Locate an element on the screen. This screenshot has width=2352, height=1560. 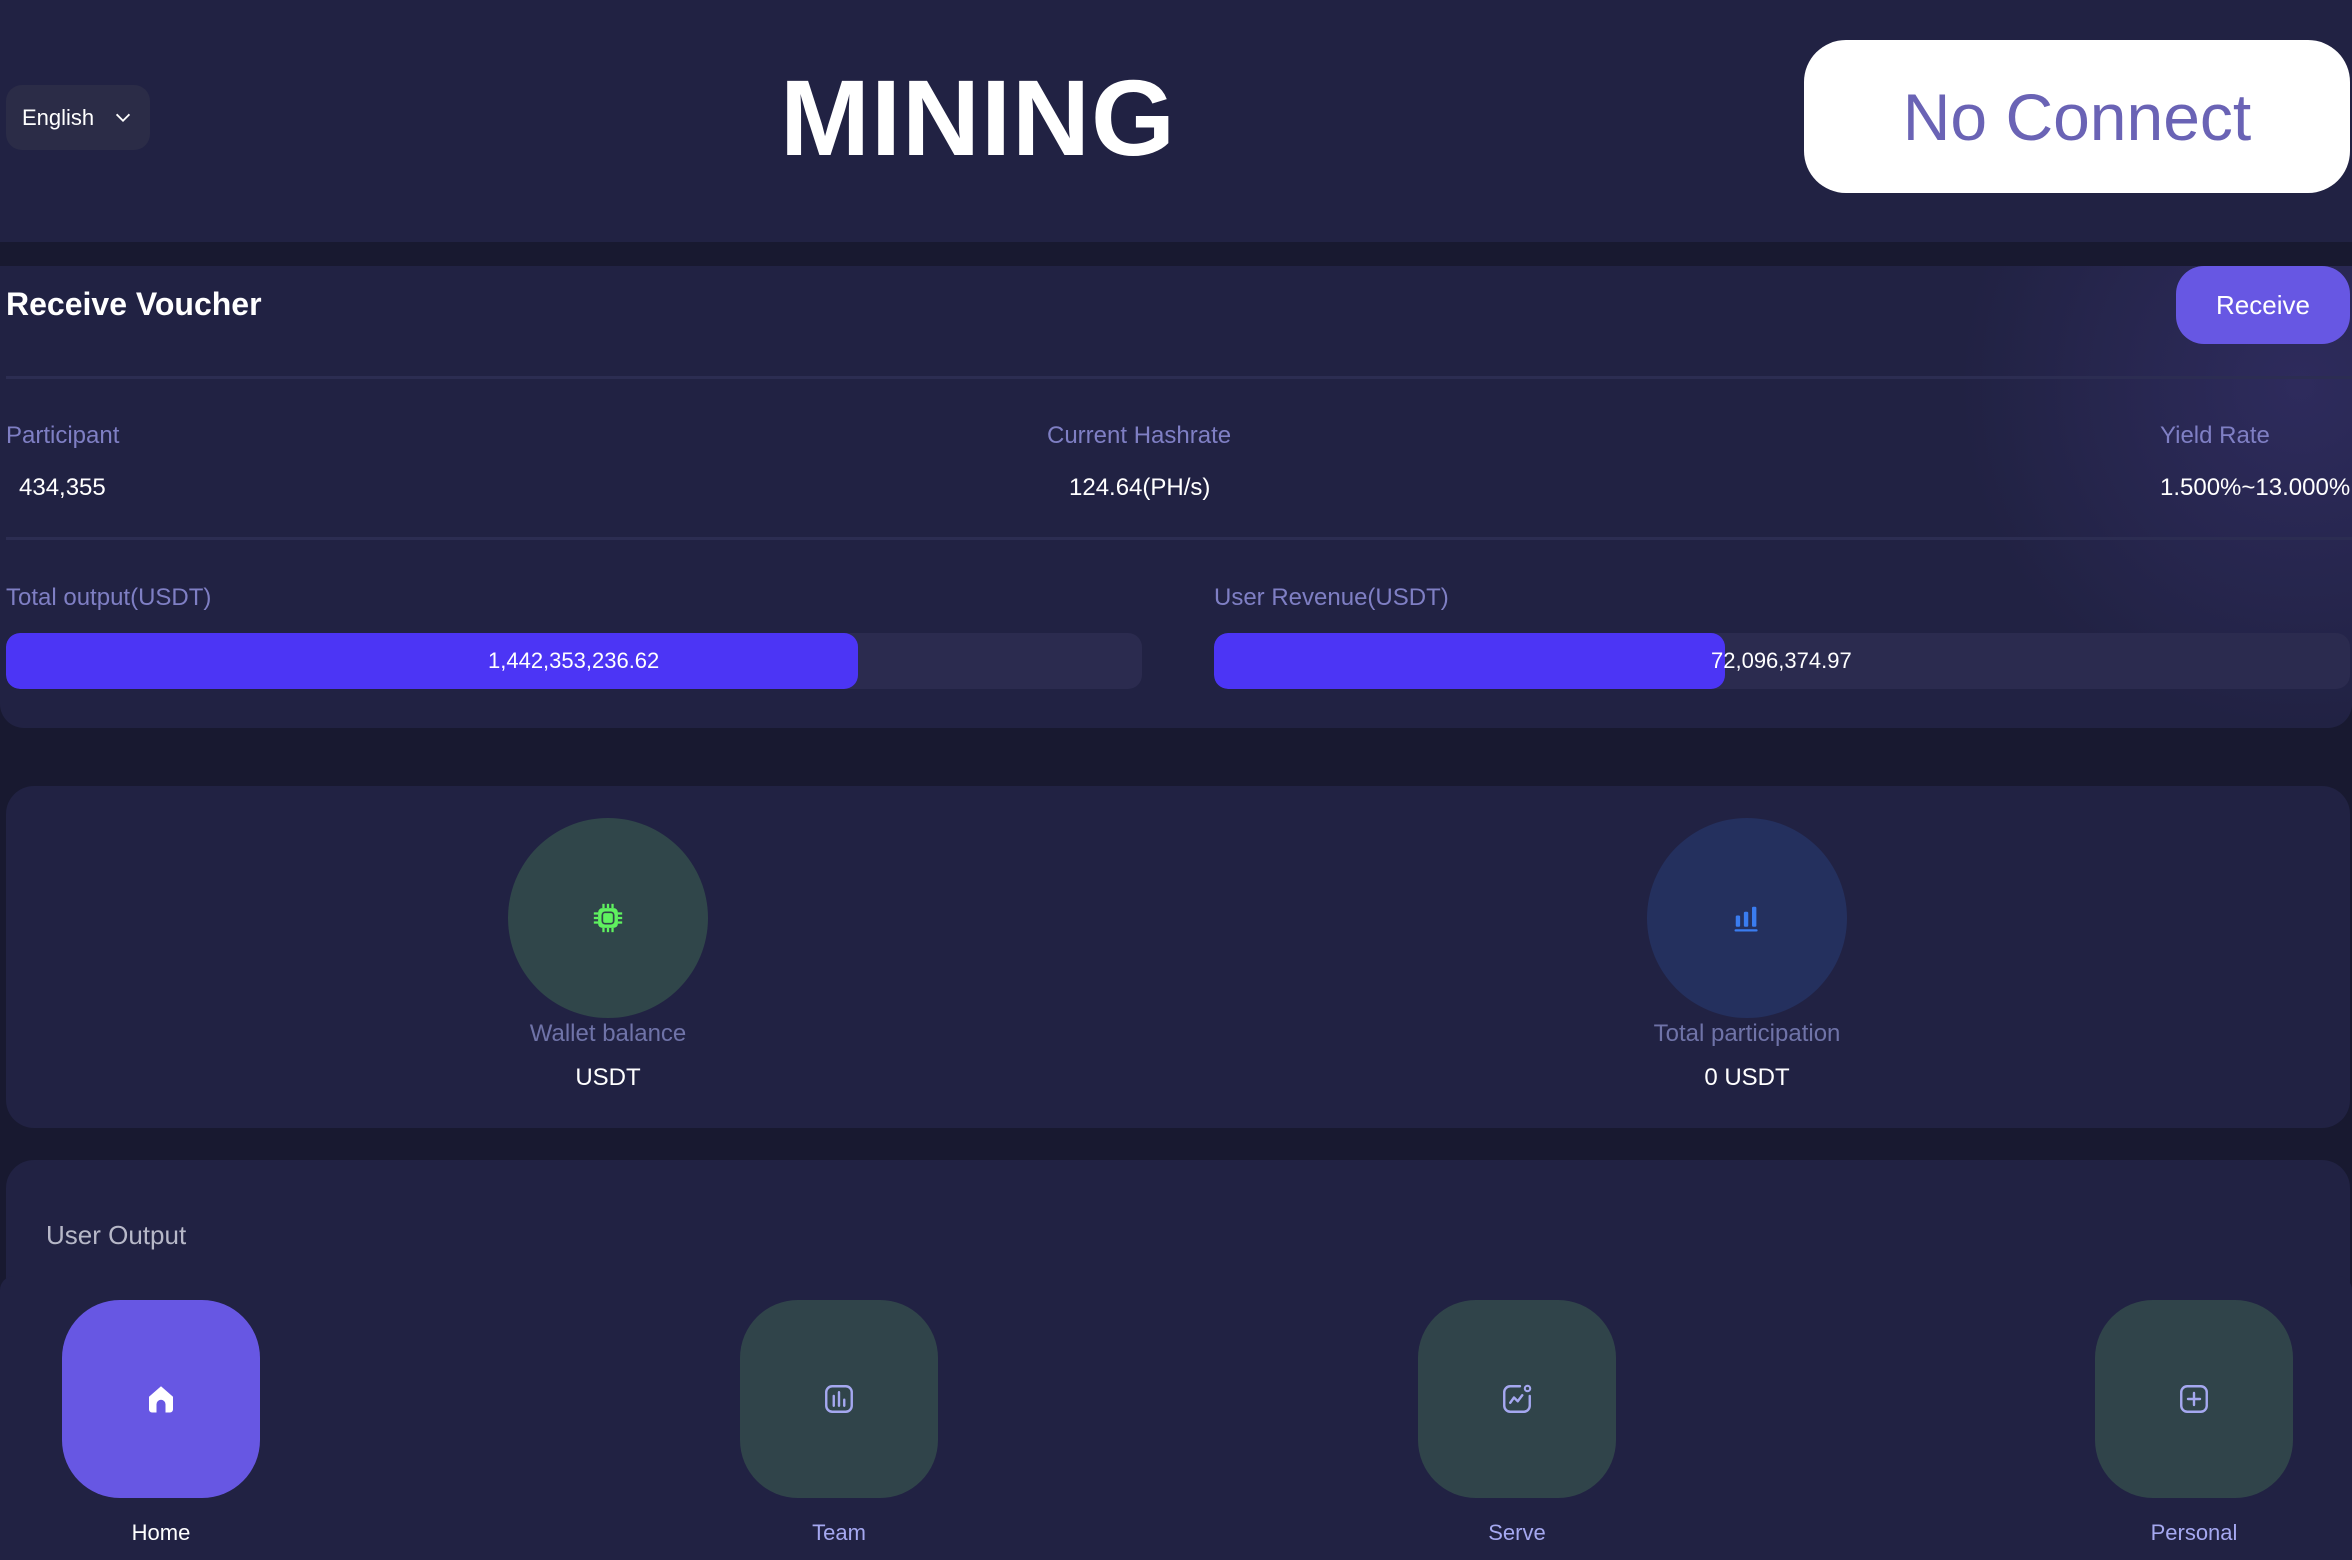
total-output-progress: 1,442,353,236.62 is located at coordinates (574, 661).